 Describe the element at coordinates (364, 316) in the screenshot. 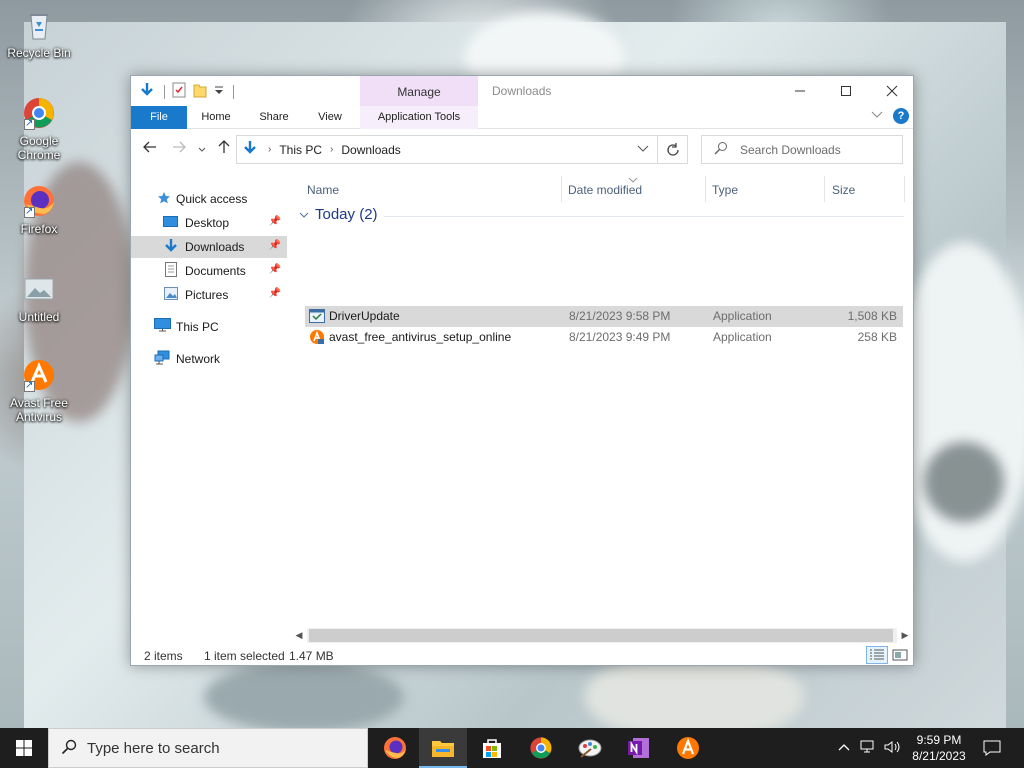

I see `file-name: DriverUpdate` at that location.